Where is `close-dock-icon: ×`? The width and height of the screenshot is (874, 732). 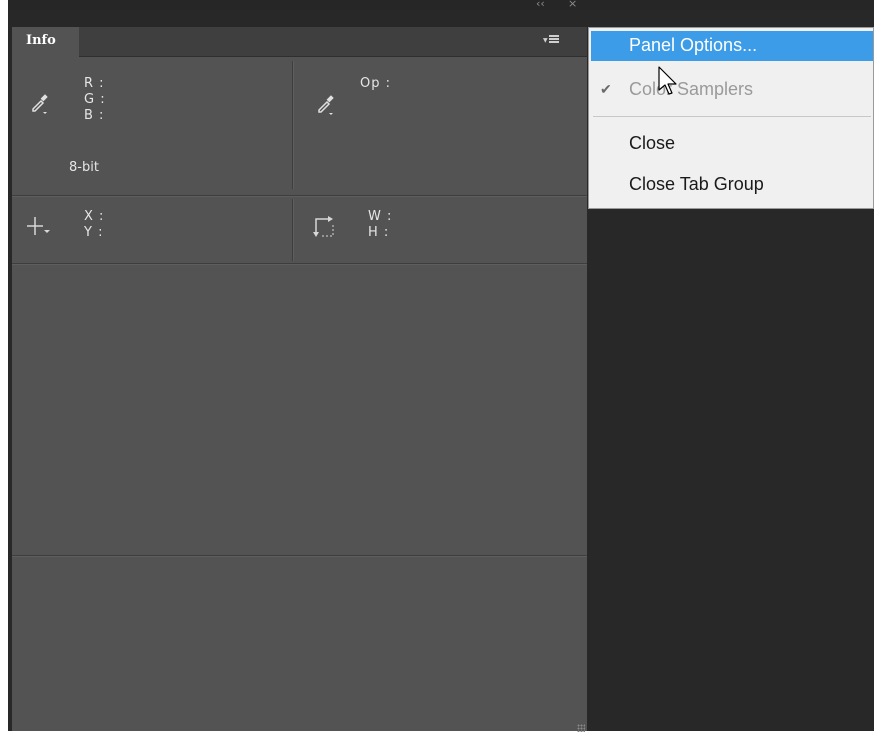
close-dock-icon: × is located at coordinates (572, 5).